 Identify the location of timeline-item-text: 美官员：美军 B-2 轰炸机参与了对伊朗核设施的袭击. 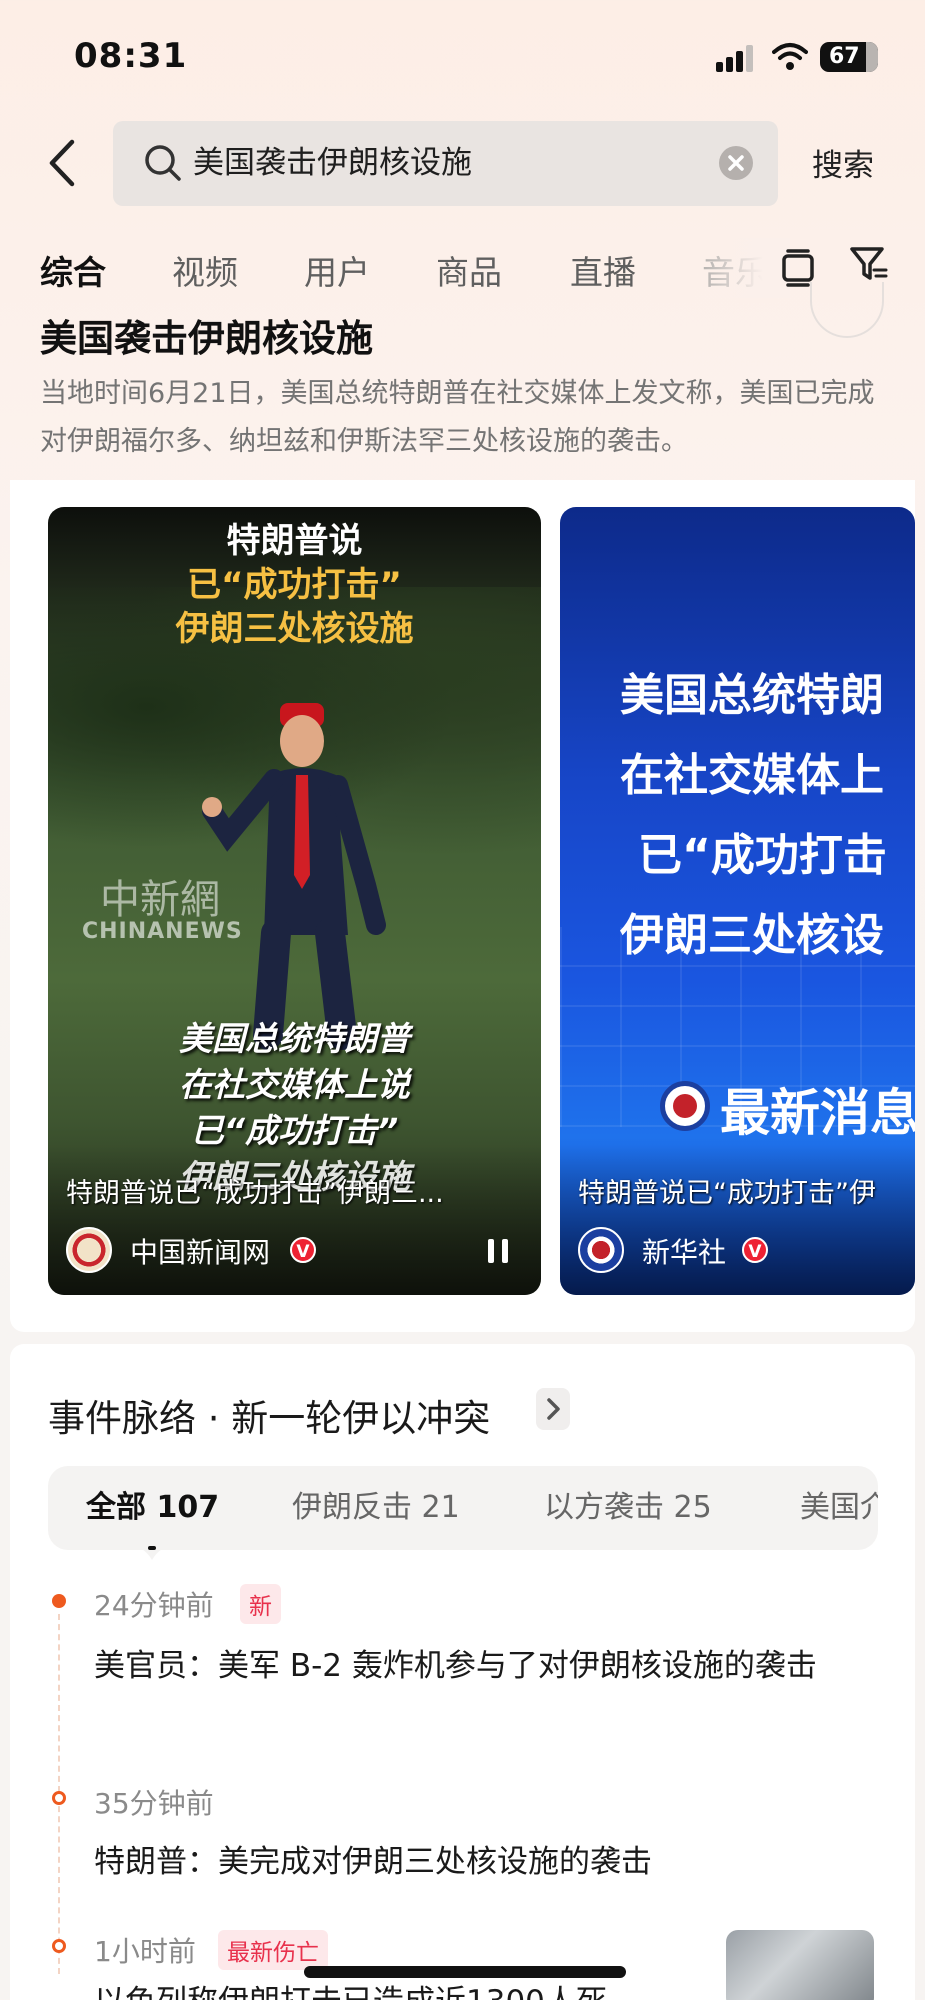
(489, 1666).